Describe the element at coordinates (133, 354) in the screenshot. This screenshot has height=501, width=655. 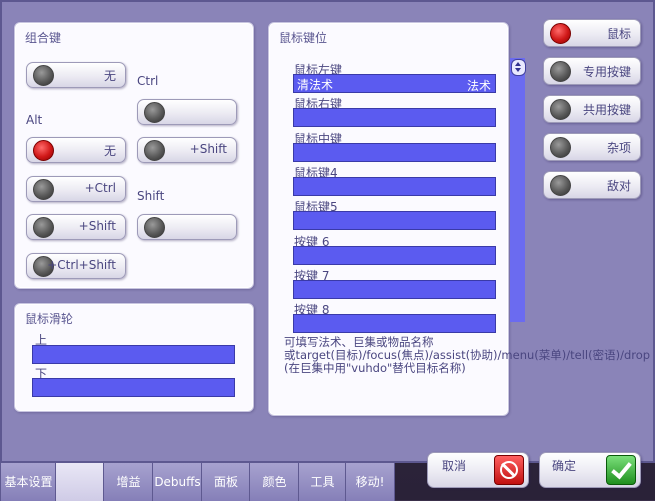
I see `wheel-up-input` at that location.